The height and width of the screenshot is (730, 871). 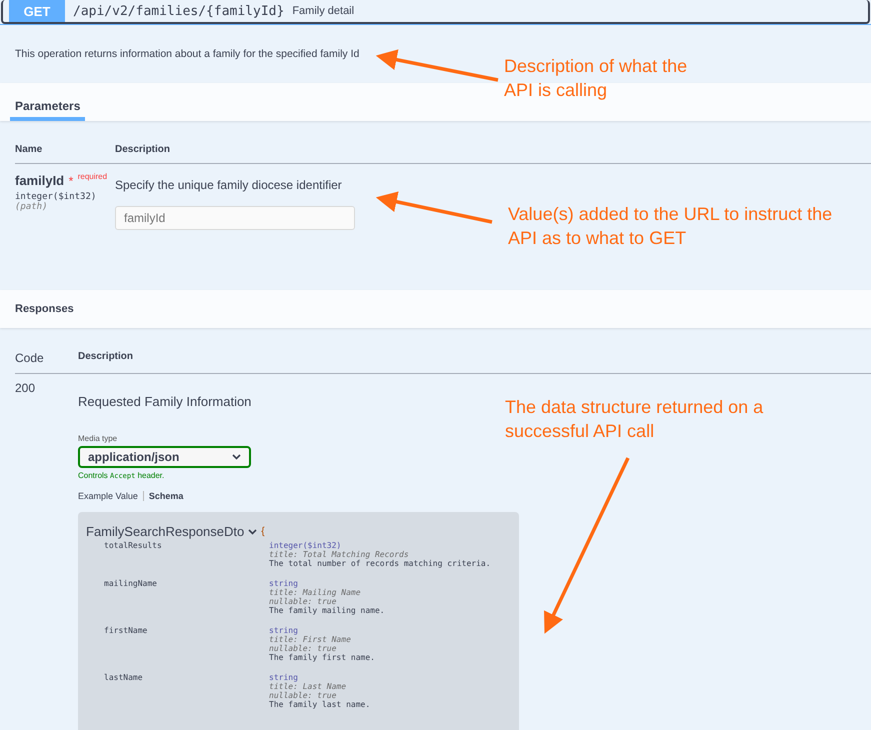 What do you see at coordinates (126, 630) in the screenshot?
I see `property-name: firstName` at bounding box center [126, 630].